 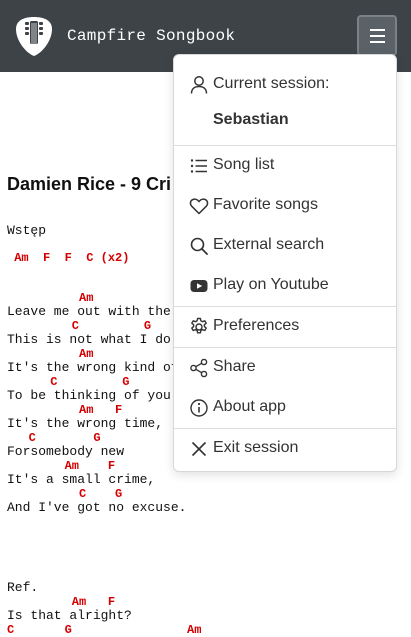 I want to click on lyric-line: Wstęp, so click(x=27, y=230).